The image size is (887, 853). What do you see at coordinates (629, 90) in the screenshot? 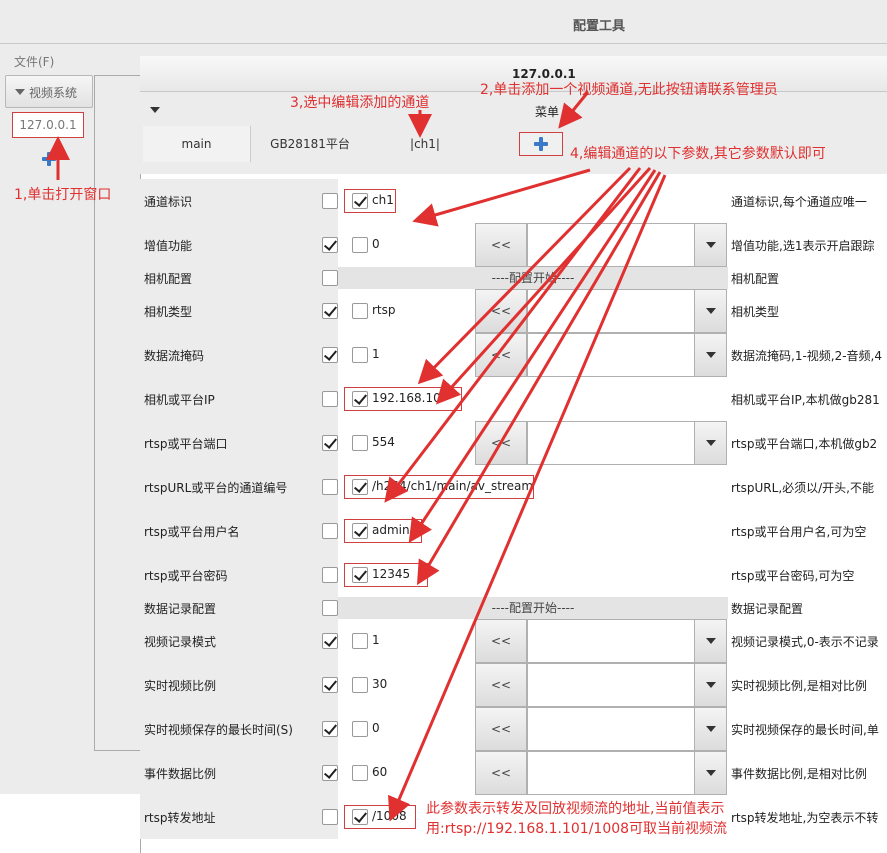
I see `annotation-2: 2,单击添加一个视频通道,无此按钮请联系管理员` at bounding box center [629, 90].